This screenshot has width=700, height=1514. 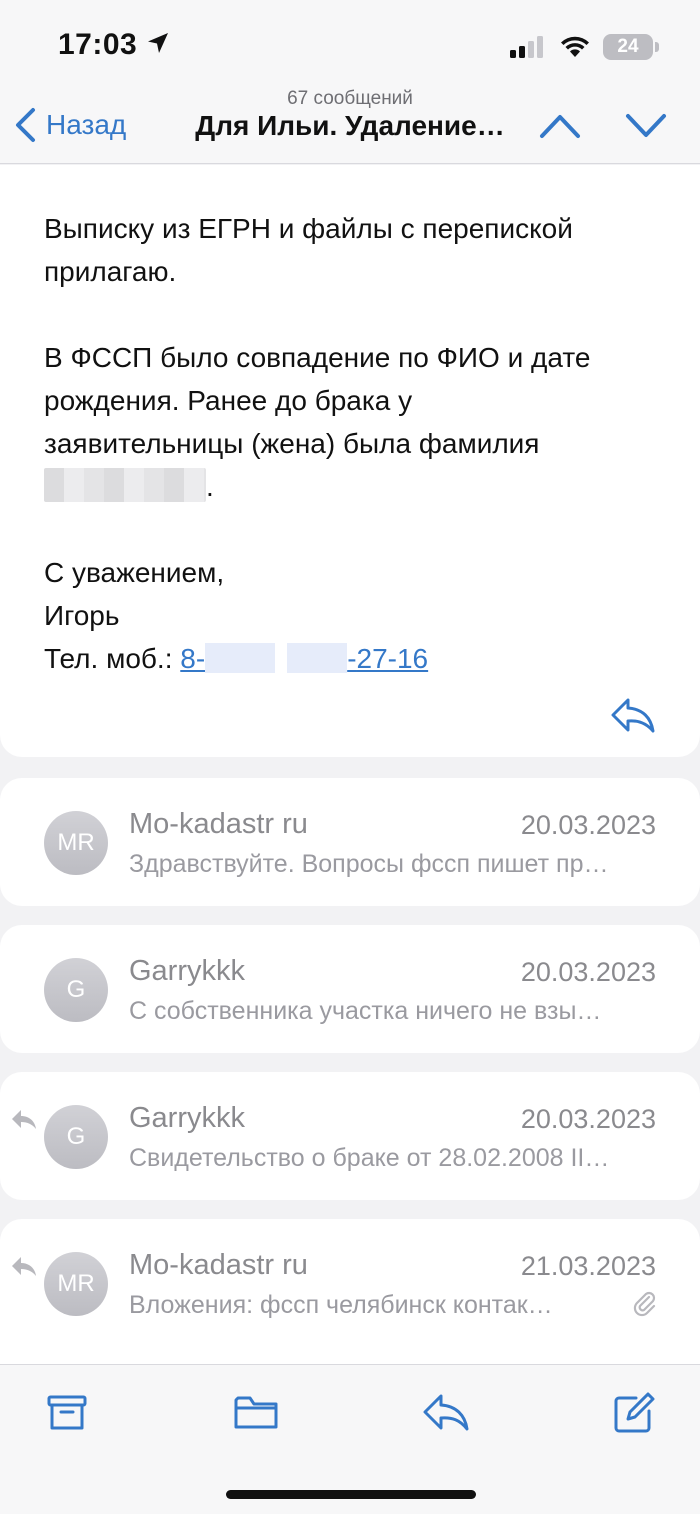 I want to click on phone-prefix: 8-, so click(x=193, y=658).